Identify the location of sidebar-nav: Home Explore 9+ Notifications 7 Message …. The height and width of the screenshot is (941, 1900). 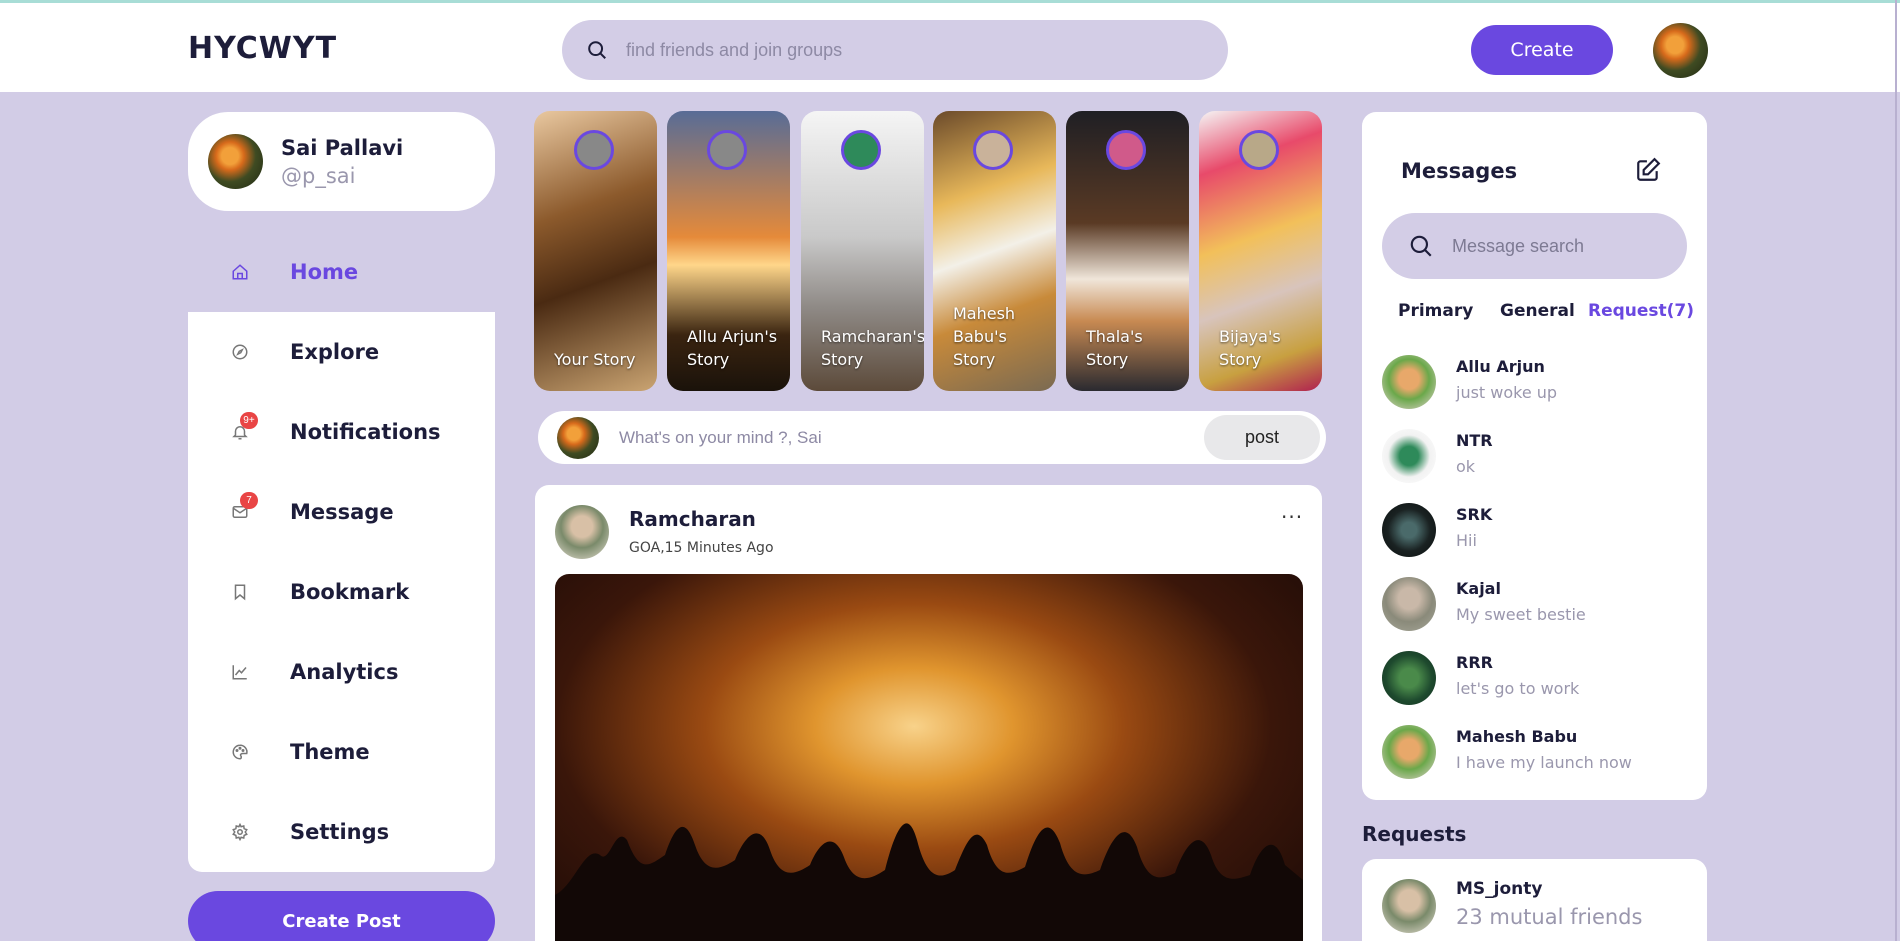
(341, 552).